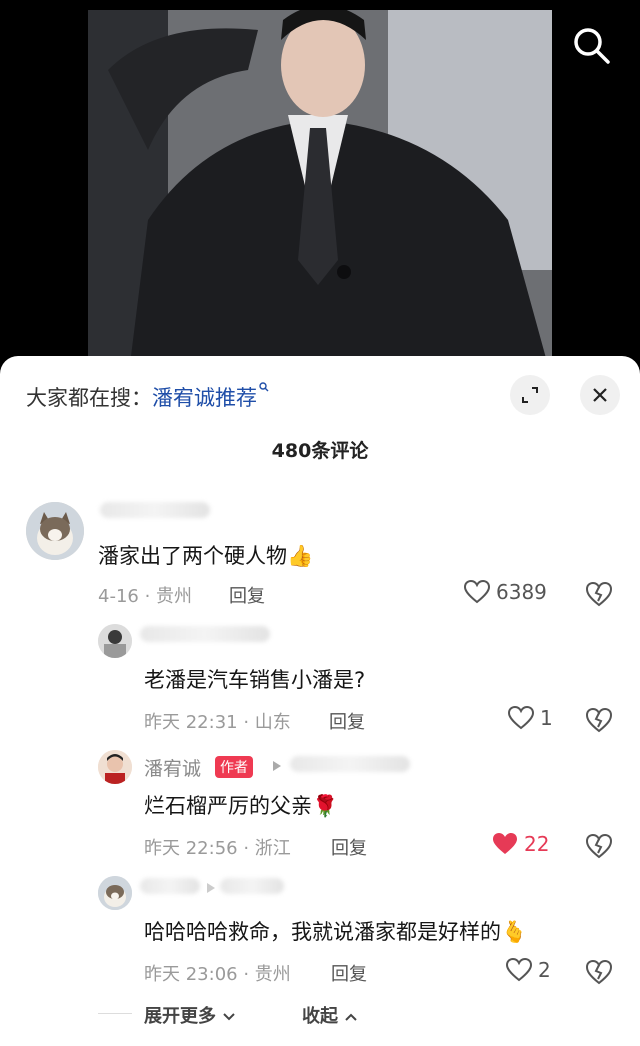 The width and height of the screenshot is (640, 1046). I want to click on author-avatar-image, so click(115, 767).